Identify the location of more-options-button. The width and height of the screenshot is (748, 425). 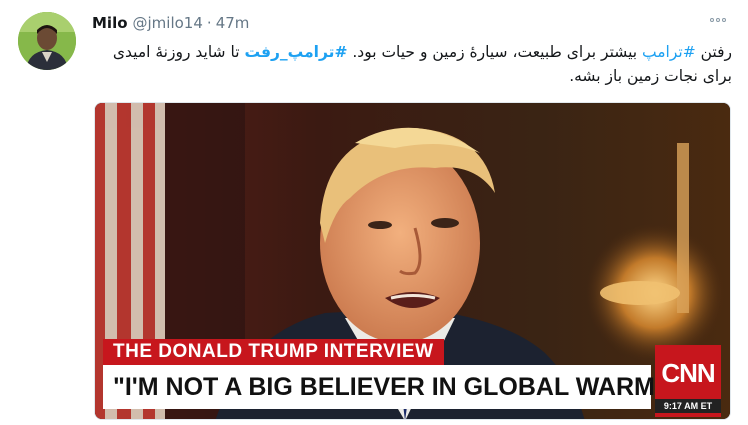
(718, 20).